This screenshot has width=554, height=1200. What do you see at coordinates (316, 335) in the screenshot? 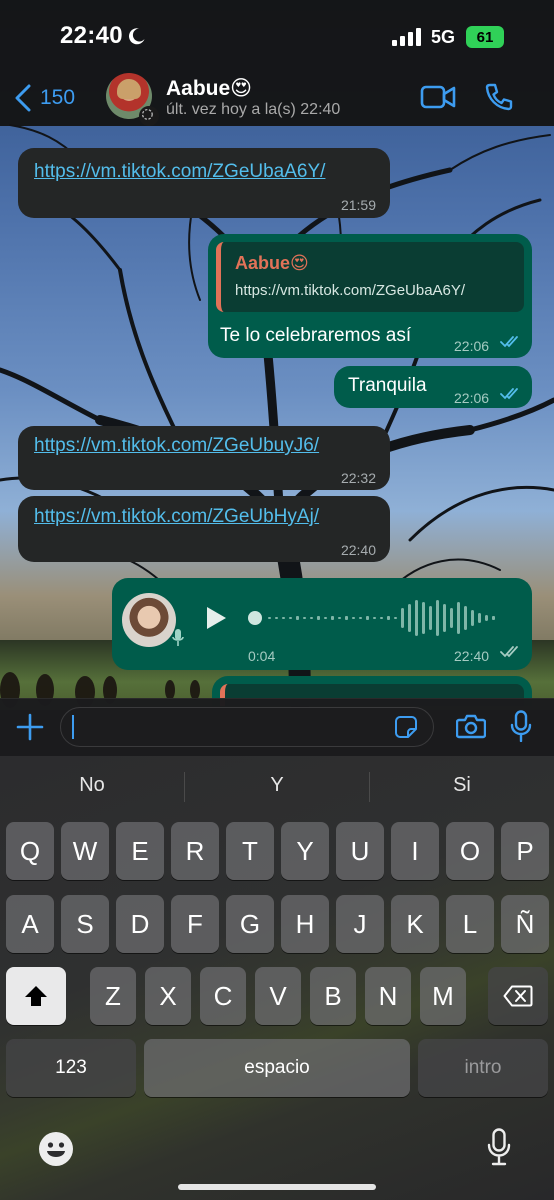
I see `message-text: Te lo celebraremos así` at bounding box center [316, 335].